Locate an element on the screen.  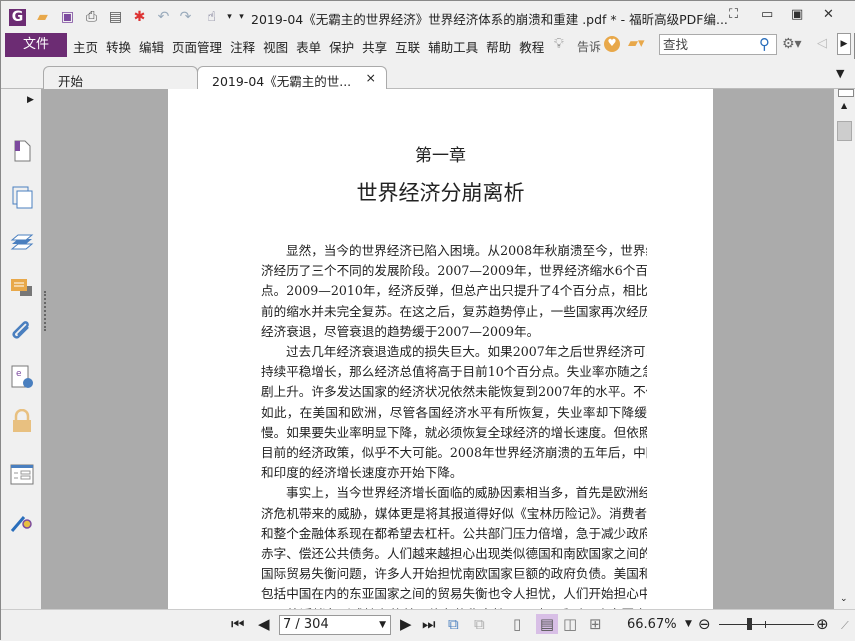
maximize-button: ▣ is located at coordinates (797, 14).